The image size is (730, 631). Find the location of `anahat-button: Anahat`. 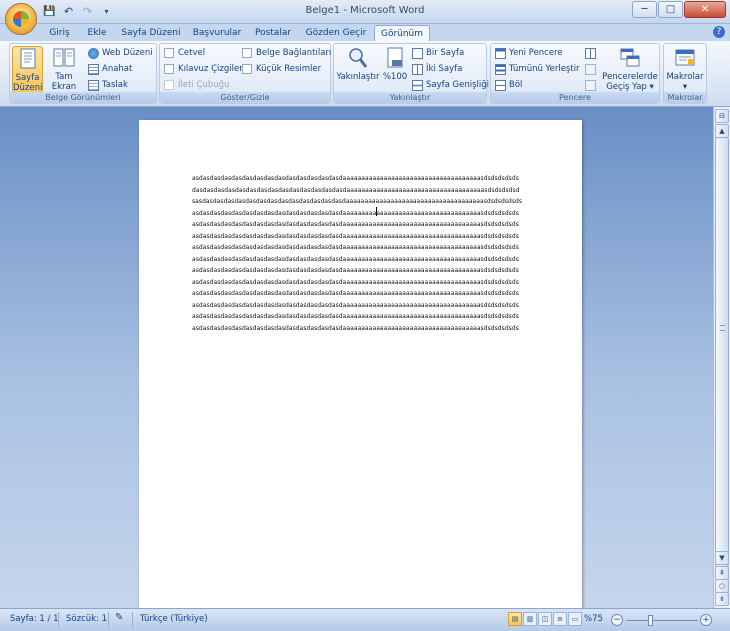

anahat-button: Anahat is located at coordinates (110, 69).